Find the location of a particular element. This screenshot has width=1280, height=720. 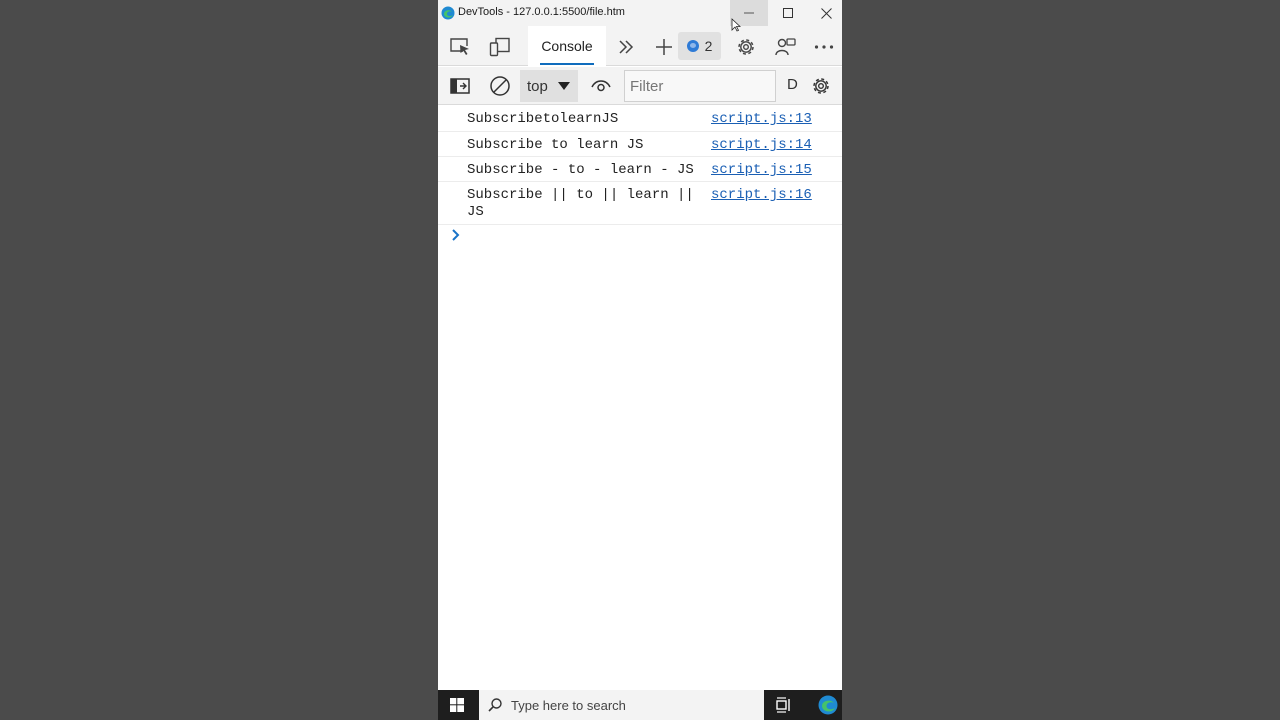

source-link: script.js:14 is located at coordinates (761, 145).